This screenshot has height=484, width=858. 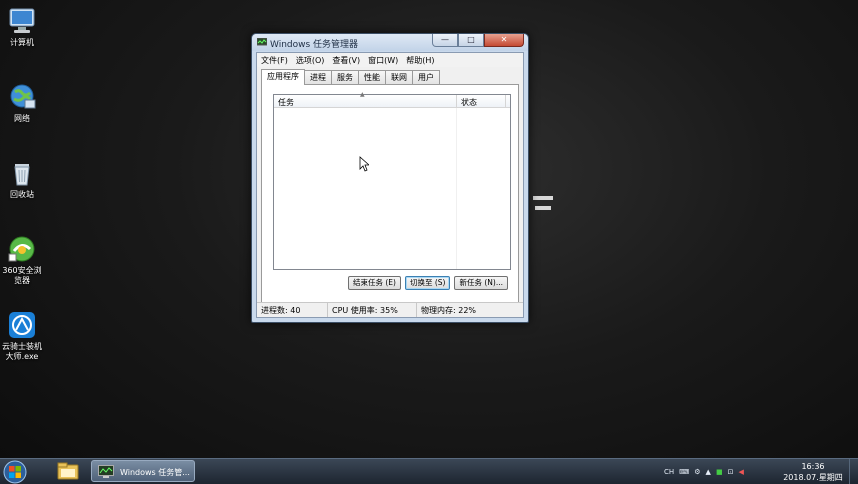 What do you see at coordinates (22, 175) in the screenshot?
I see `recycle-bin-icon` at bounding box center [22, 175].